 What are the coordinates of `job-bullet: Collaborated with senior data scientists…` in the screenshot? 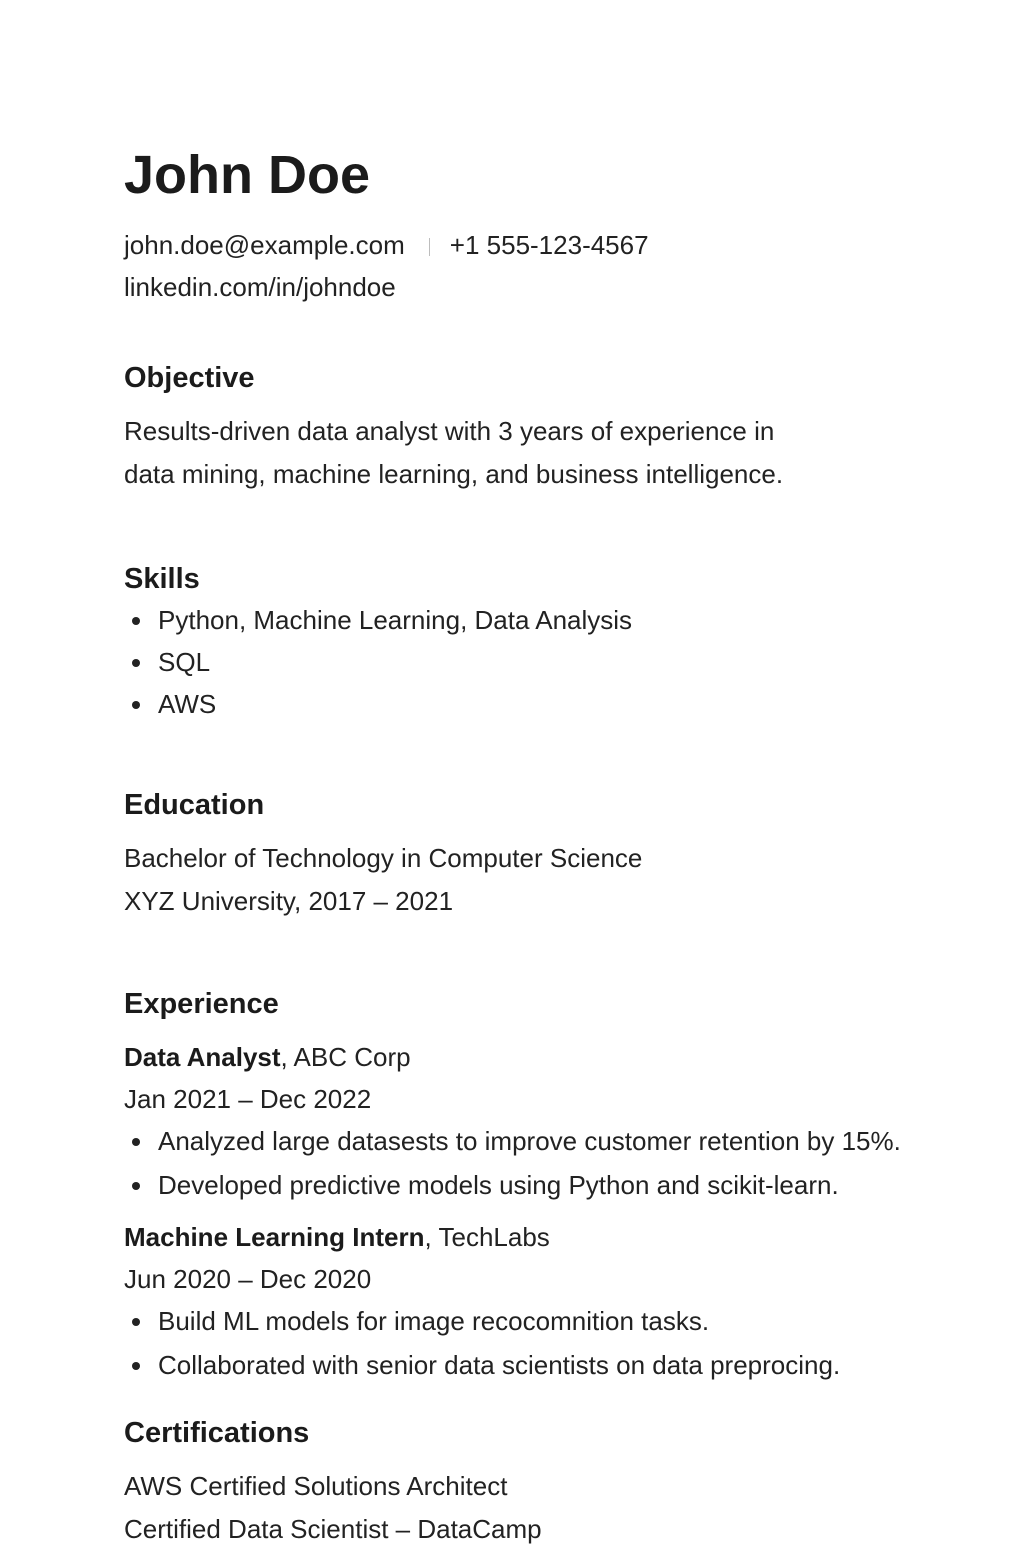 It's located at (524, 1365).